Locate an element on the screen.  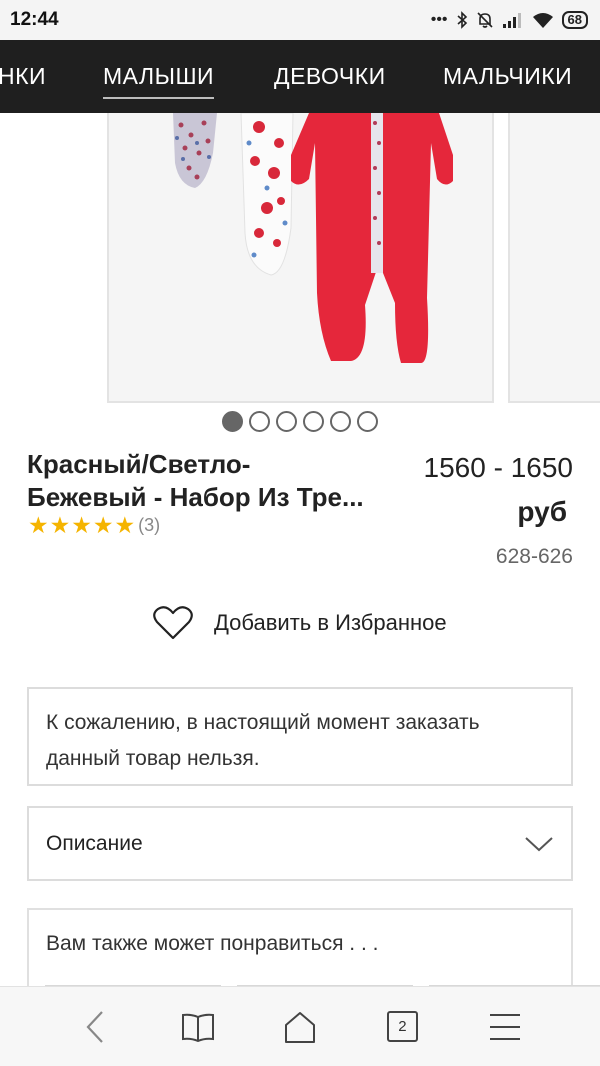
price-currency: руб is located at coordinates (542, 511).